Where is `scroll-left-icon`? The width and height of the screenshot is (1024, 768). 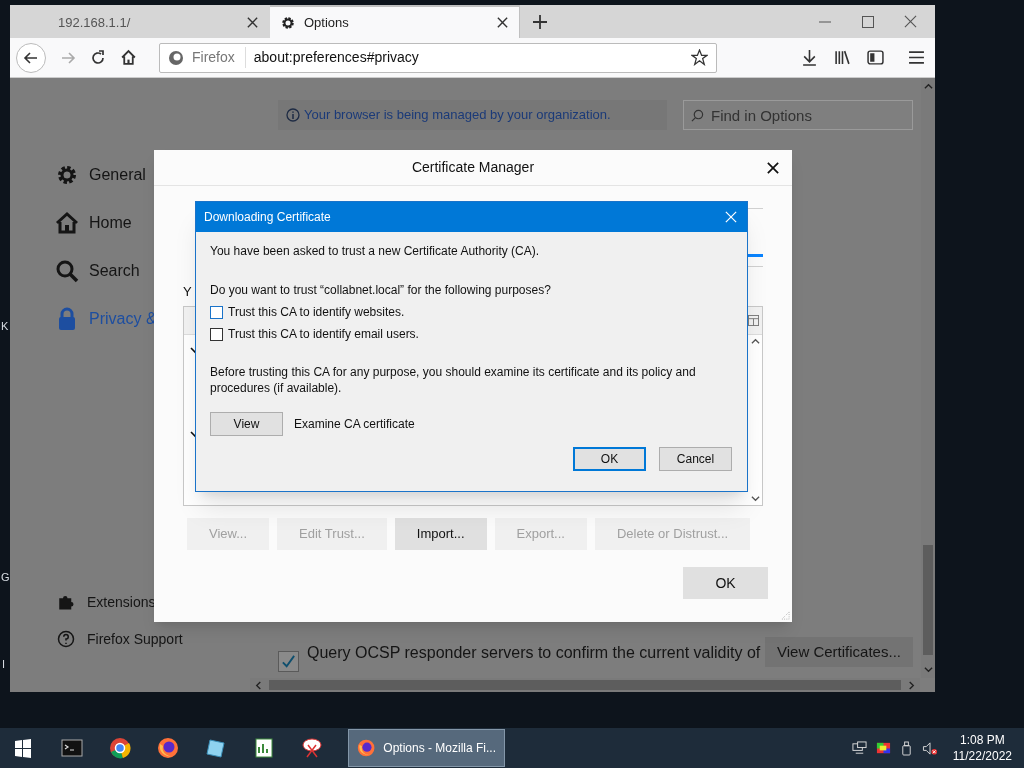
scroll-left-icon is located at coordinates (258, 685).